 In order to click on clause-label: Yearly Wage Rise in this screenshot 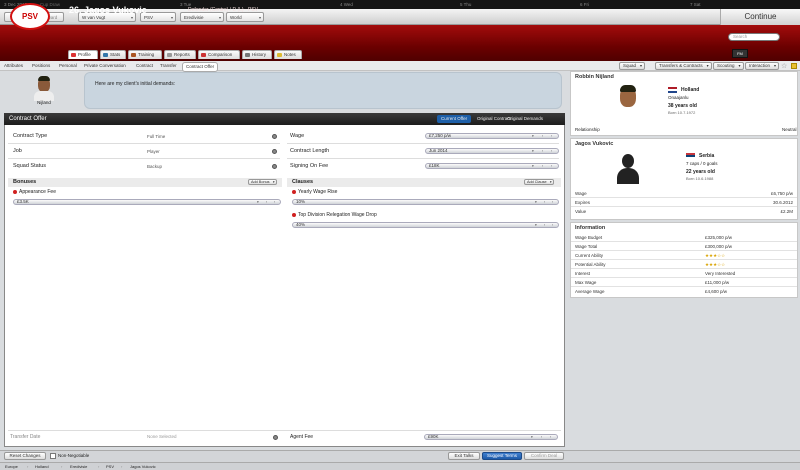, I will do `click(318, 192)`.